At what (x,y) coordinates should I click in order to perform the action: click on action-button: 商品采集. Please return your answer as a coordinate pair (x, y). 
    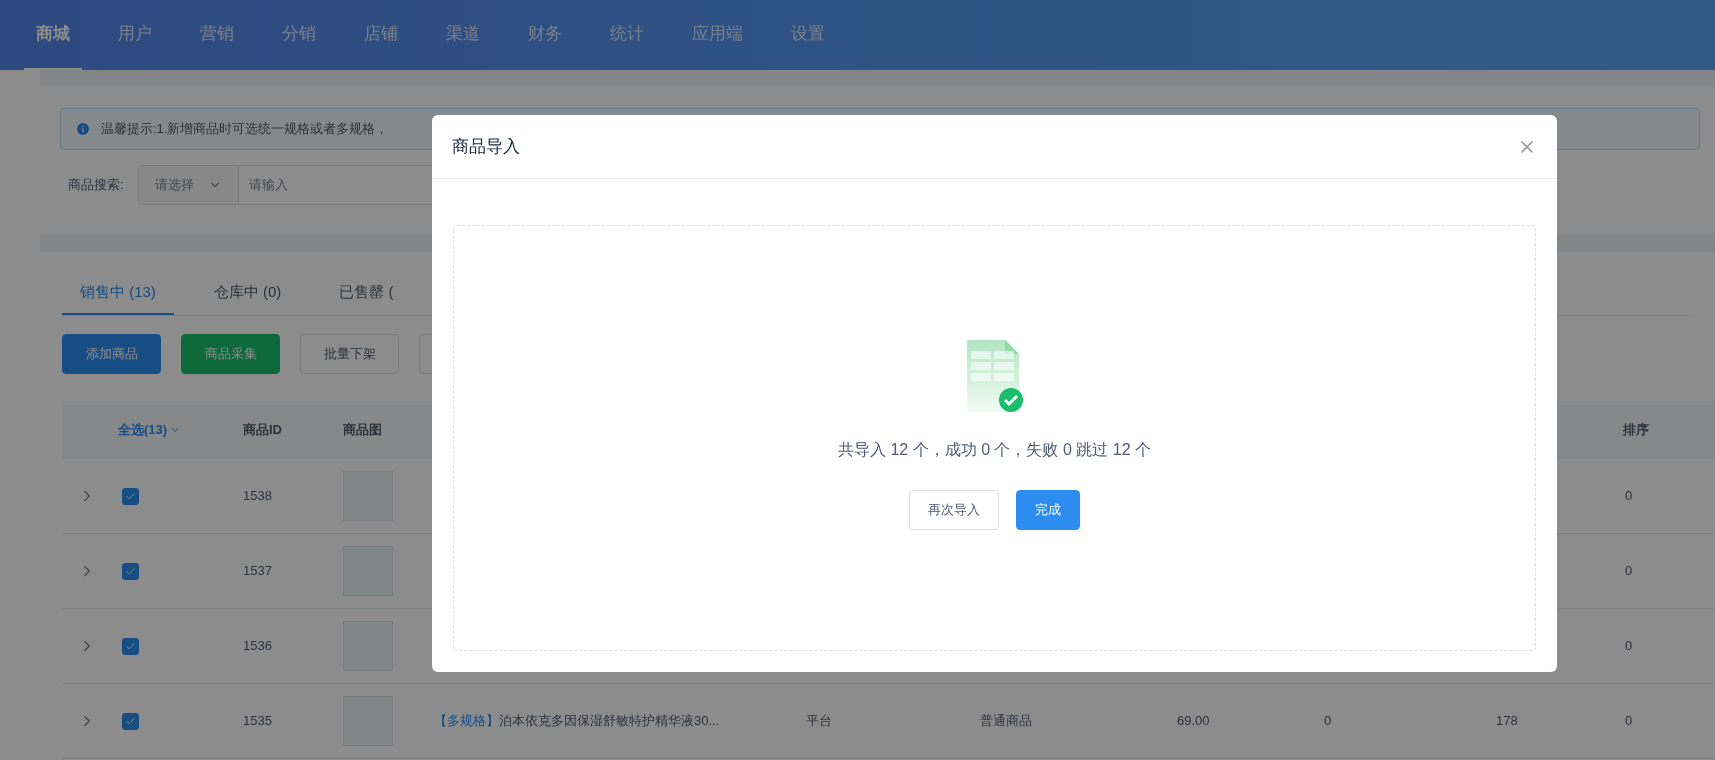
    Looking at the image, I should click on (230, 354).